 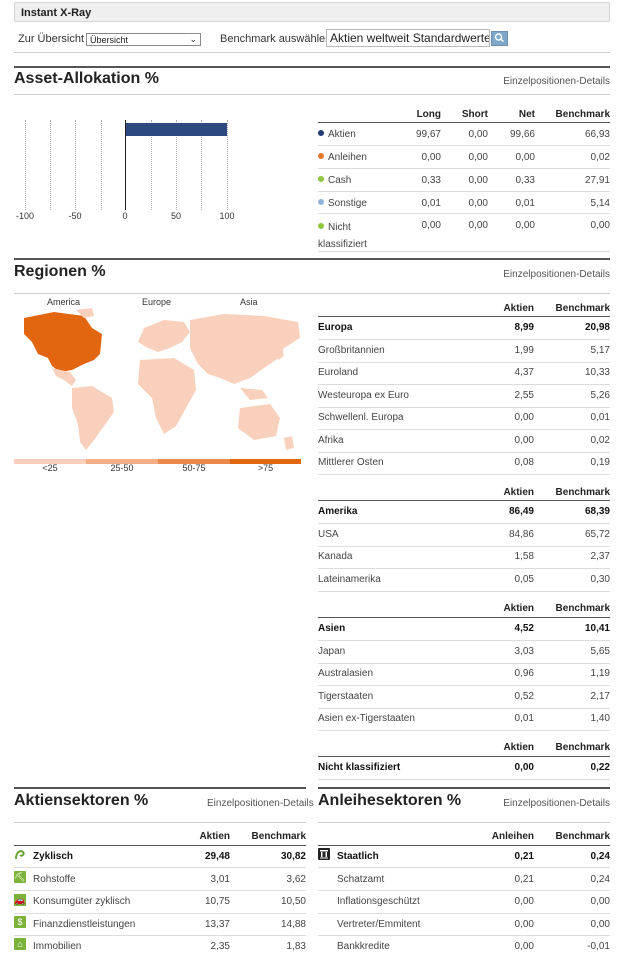 What do you see at coordinates (600, 350) in the screenshot?
I see `cell-benchmark: 5,17` at bounding box center [600, 350].